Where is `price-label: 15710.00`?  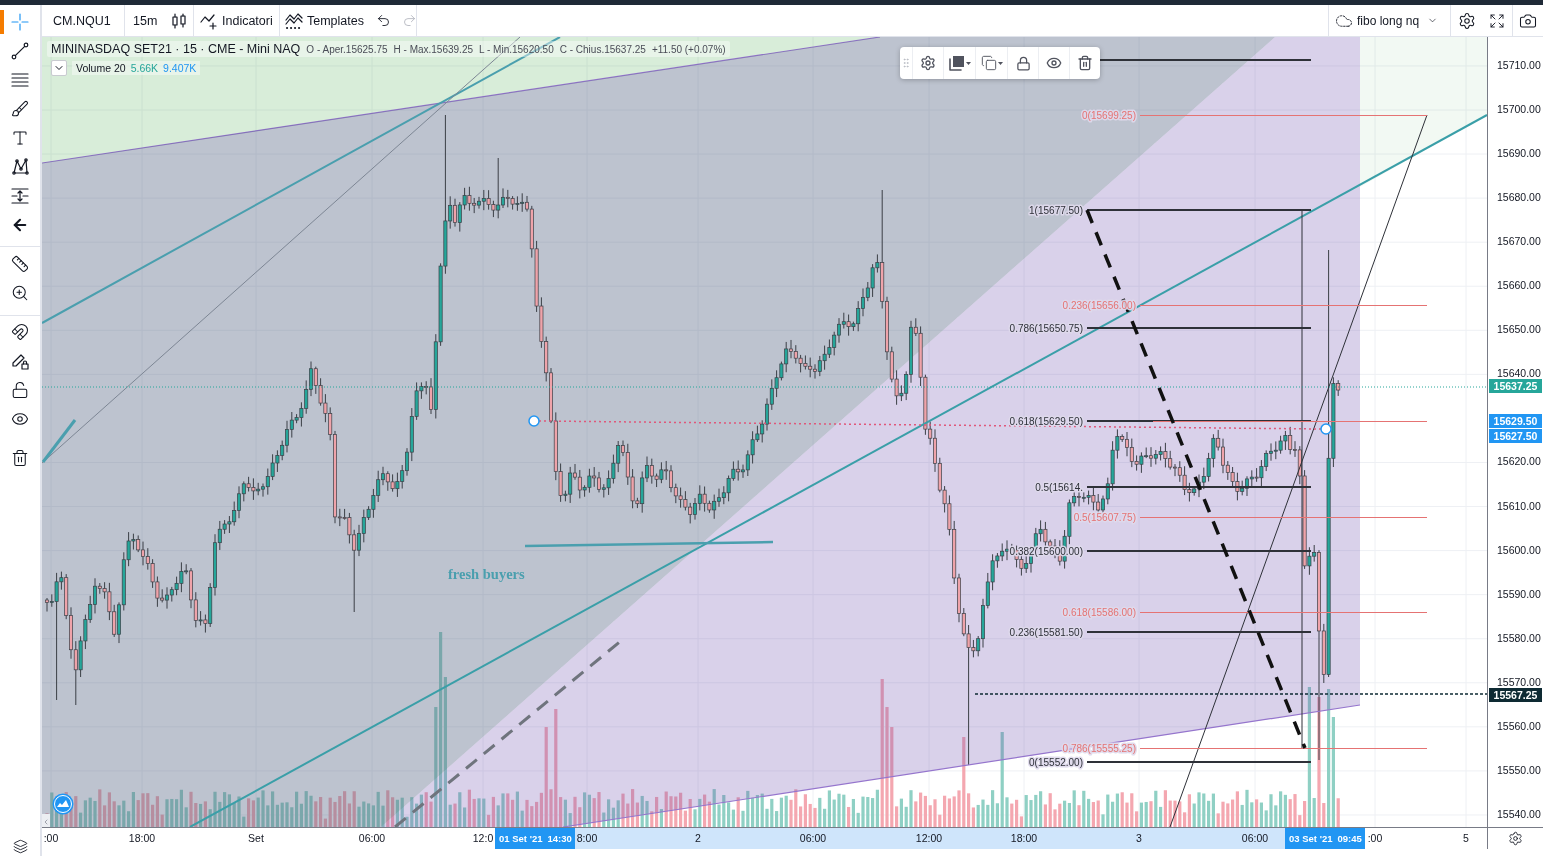
price-label: 15710.00 is located at coordinates (1519, 64).